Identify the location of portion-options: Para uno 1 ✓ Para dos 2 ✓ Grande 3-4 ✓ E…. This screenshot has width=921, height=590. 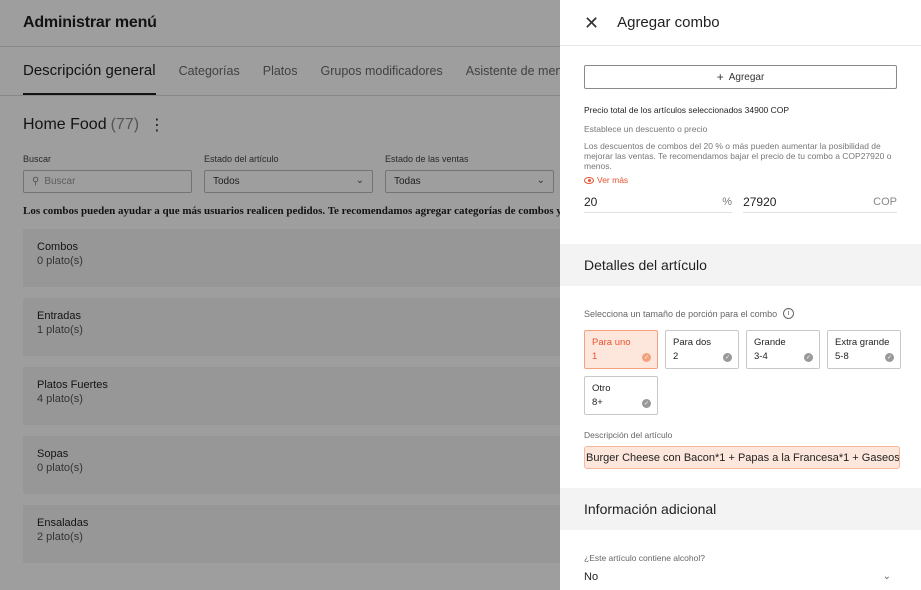
(744, 372).